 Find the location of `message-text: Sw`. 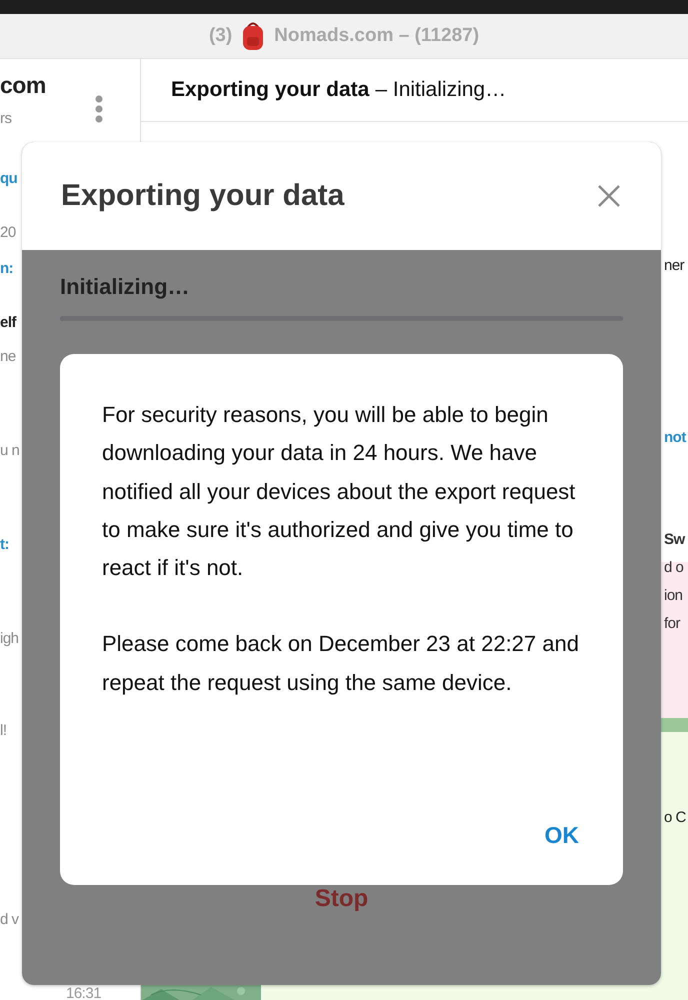

message-text: Sw is located at coordinates (674, 540).